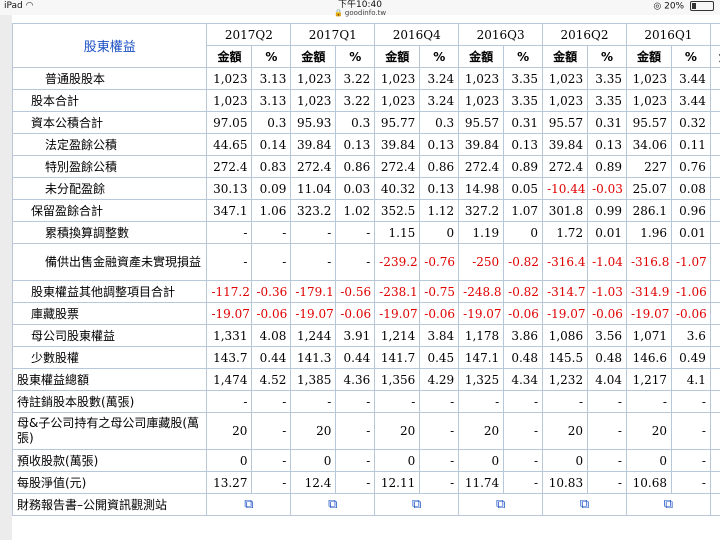  Describe the element at coordinates (690, 262) in the screenshot. I see `cell-value: -1.07` at that location.